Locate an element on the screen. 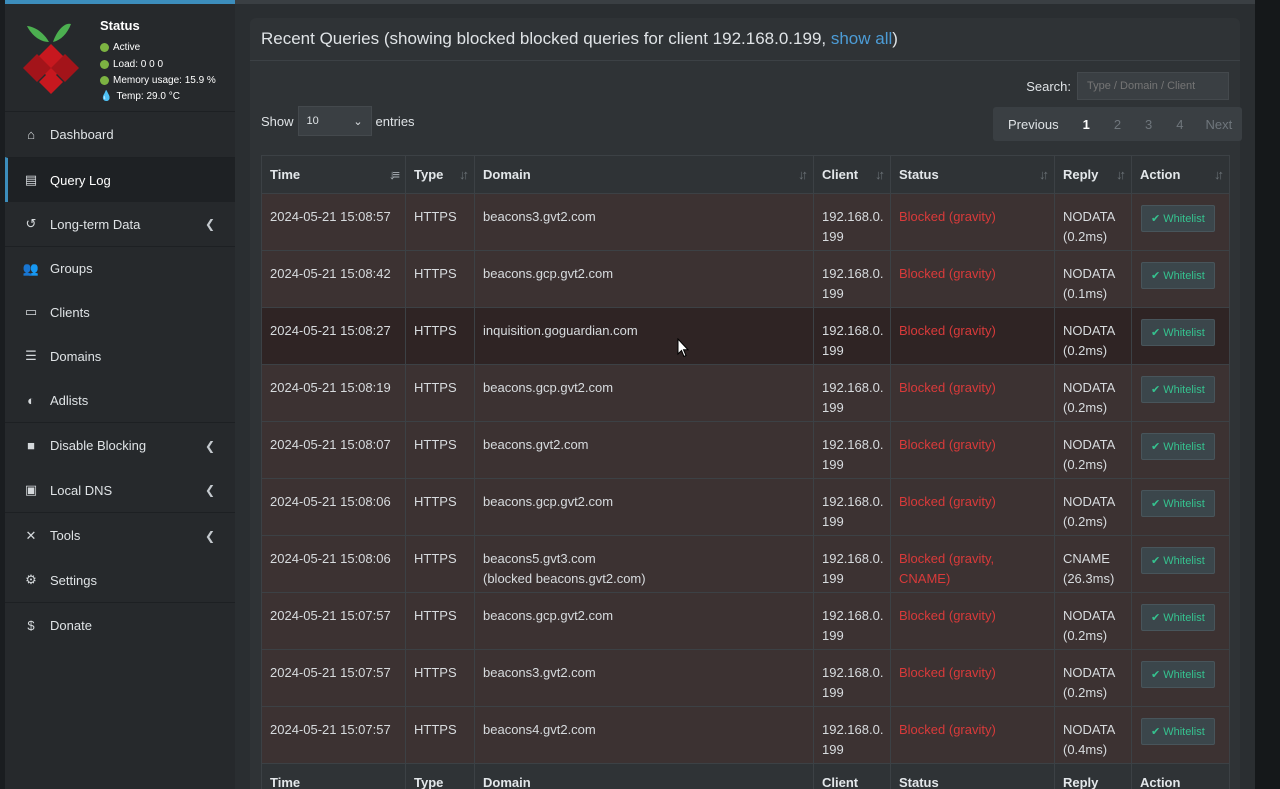 The height and width of the screenshot is (789, 1280). sidebar-item-adlists: ◐ Adlists is located at coordinates (120, 400).